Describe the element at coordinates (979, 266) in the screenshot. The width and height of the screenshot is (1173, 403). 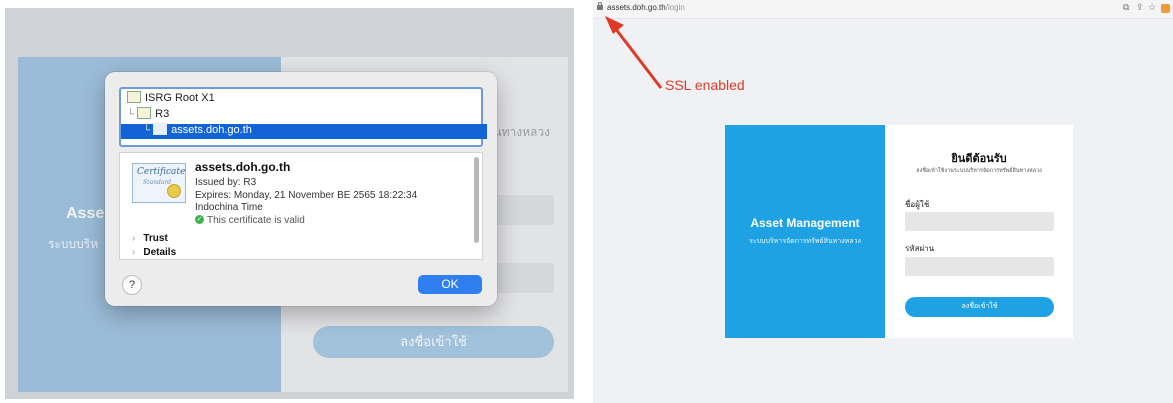
I see `password-field` at that location.